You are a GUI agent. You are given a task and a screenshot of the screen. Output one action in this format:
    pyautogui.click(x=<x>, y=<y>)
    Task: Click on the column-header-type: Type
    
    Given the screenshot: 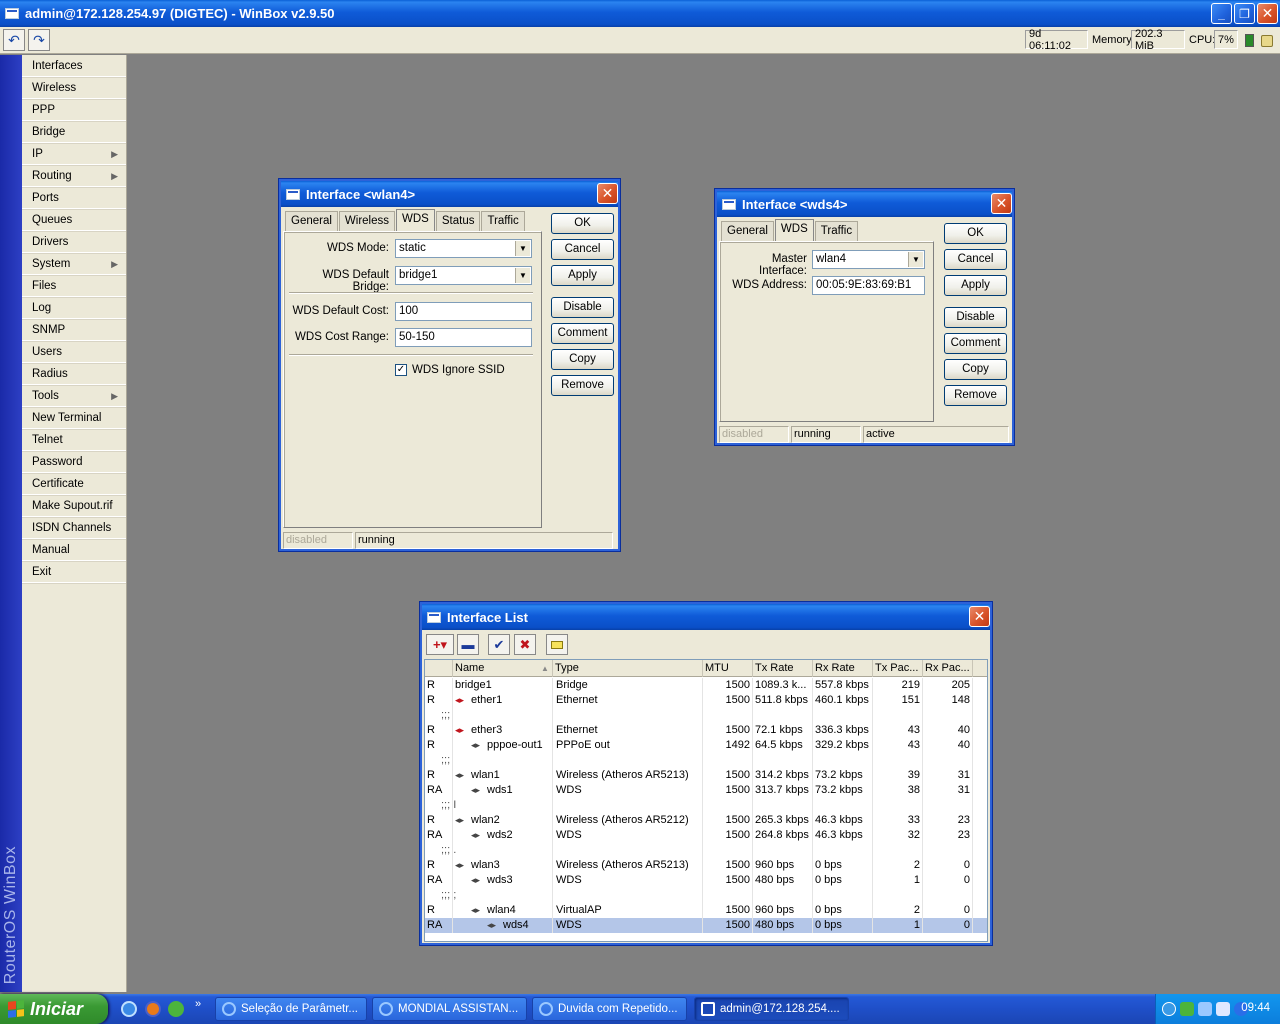 What is the action you would take?
    pyautogui.click(x=628, y=668)
    